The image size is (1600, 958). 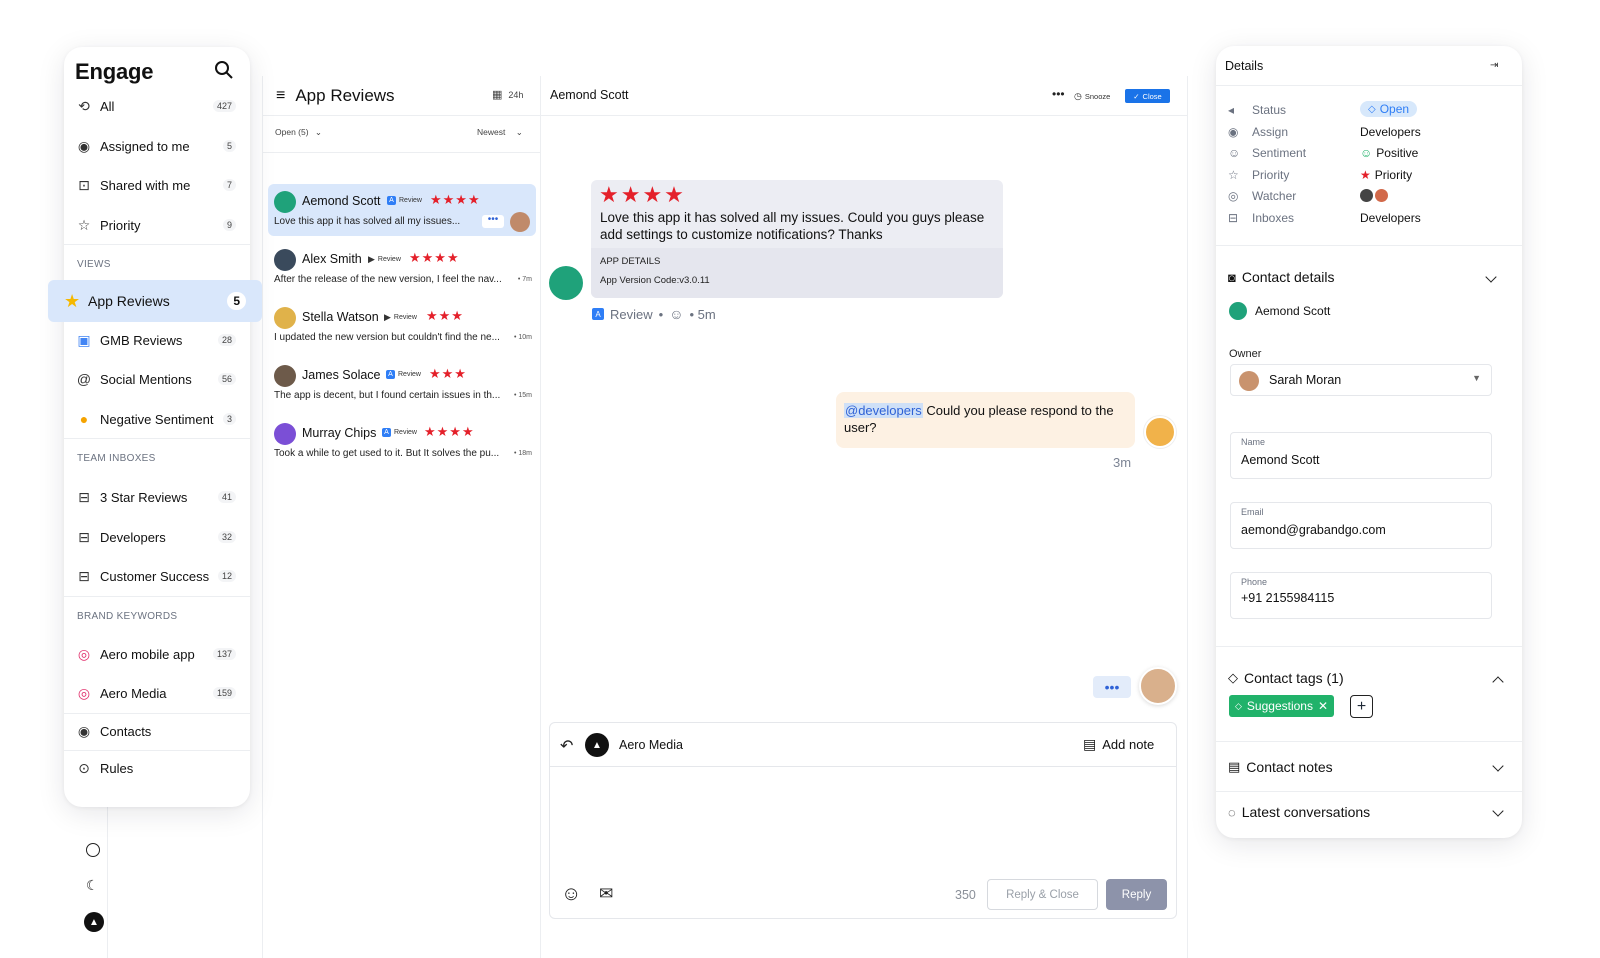 What do you see at coordinates (1365, 175) in the screenshot?
I see `star-filled-icon: ★` at bounding box center [1365, 175].